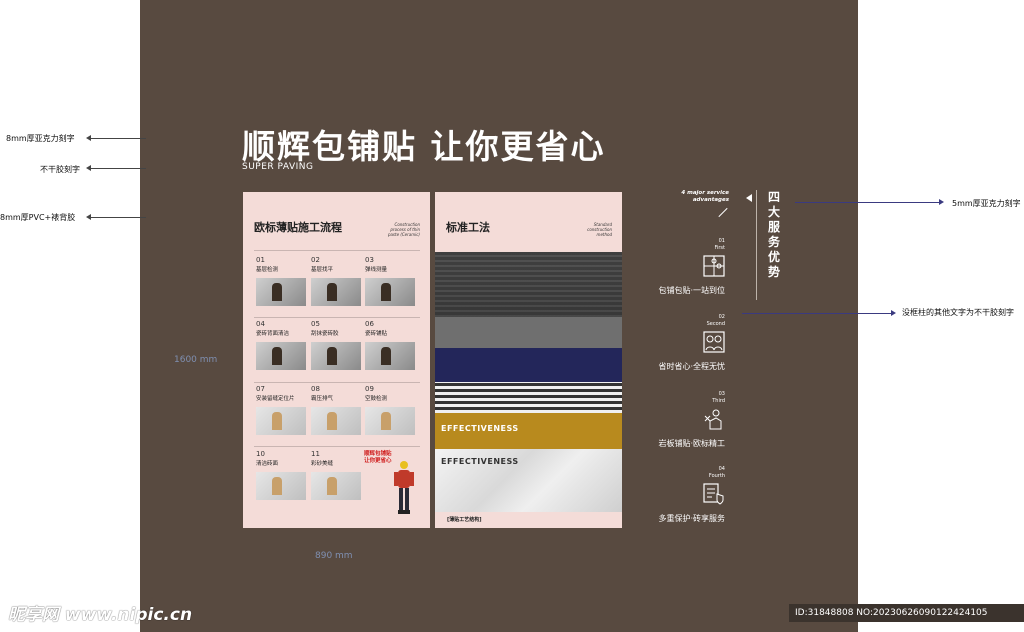 This screenshot has width=1024, height=632. What do you see at coordinates (528, 397) in the screenshot?
I see `layer-striped` at bounding box center [528, 397].